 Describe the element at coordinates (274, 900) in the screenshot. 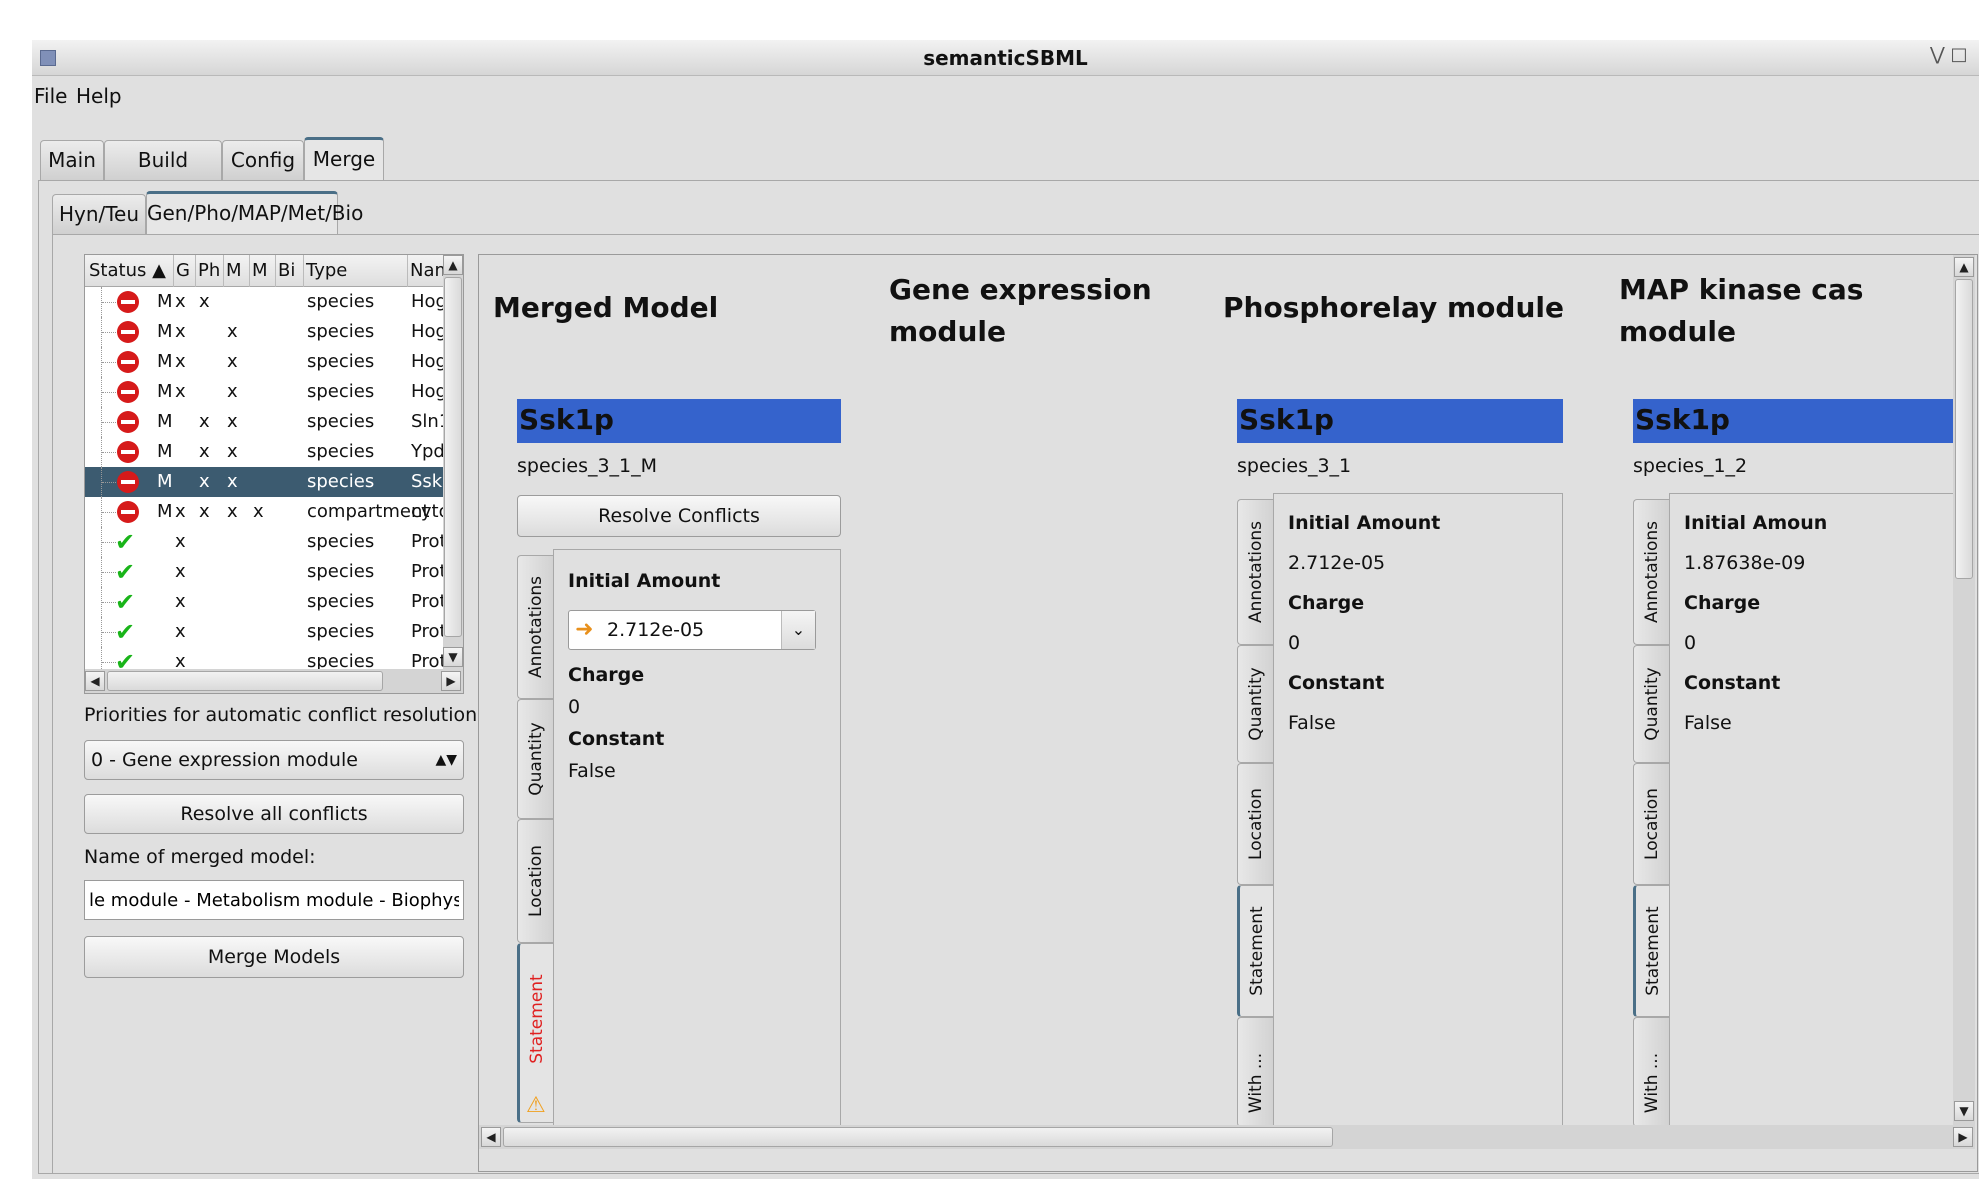

I see `merged-name-input` at that location.